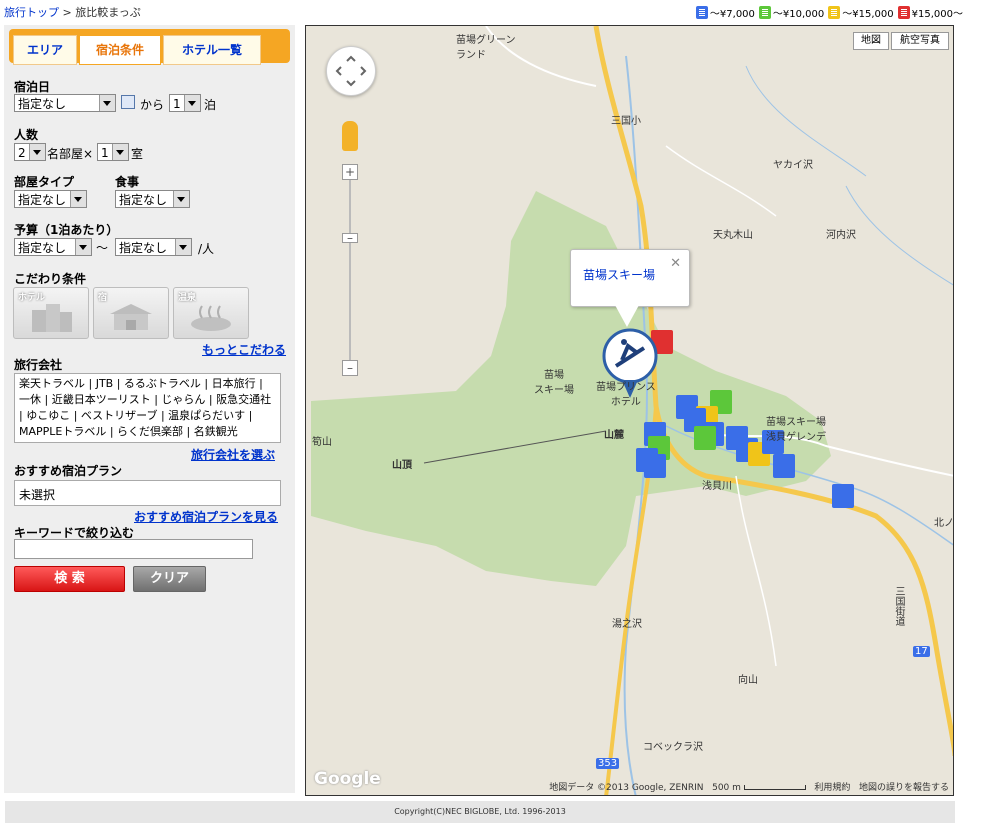  I want to click on kodawari-yado-label: 宿, so click(103, 298).